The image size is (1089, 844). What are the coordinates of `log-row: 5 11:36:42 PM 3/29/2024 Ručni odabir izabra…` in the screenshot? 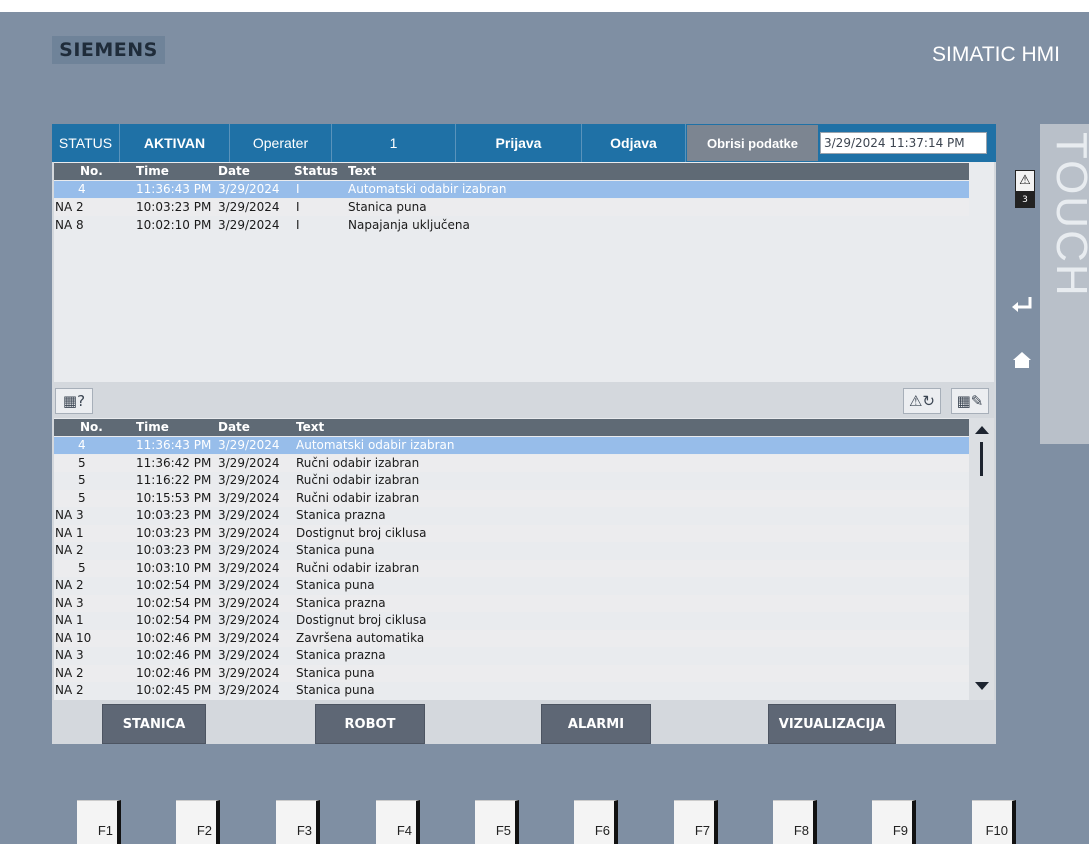 It's located at (511, 463).